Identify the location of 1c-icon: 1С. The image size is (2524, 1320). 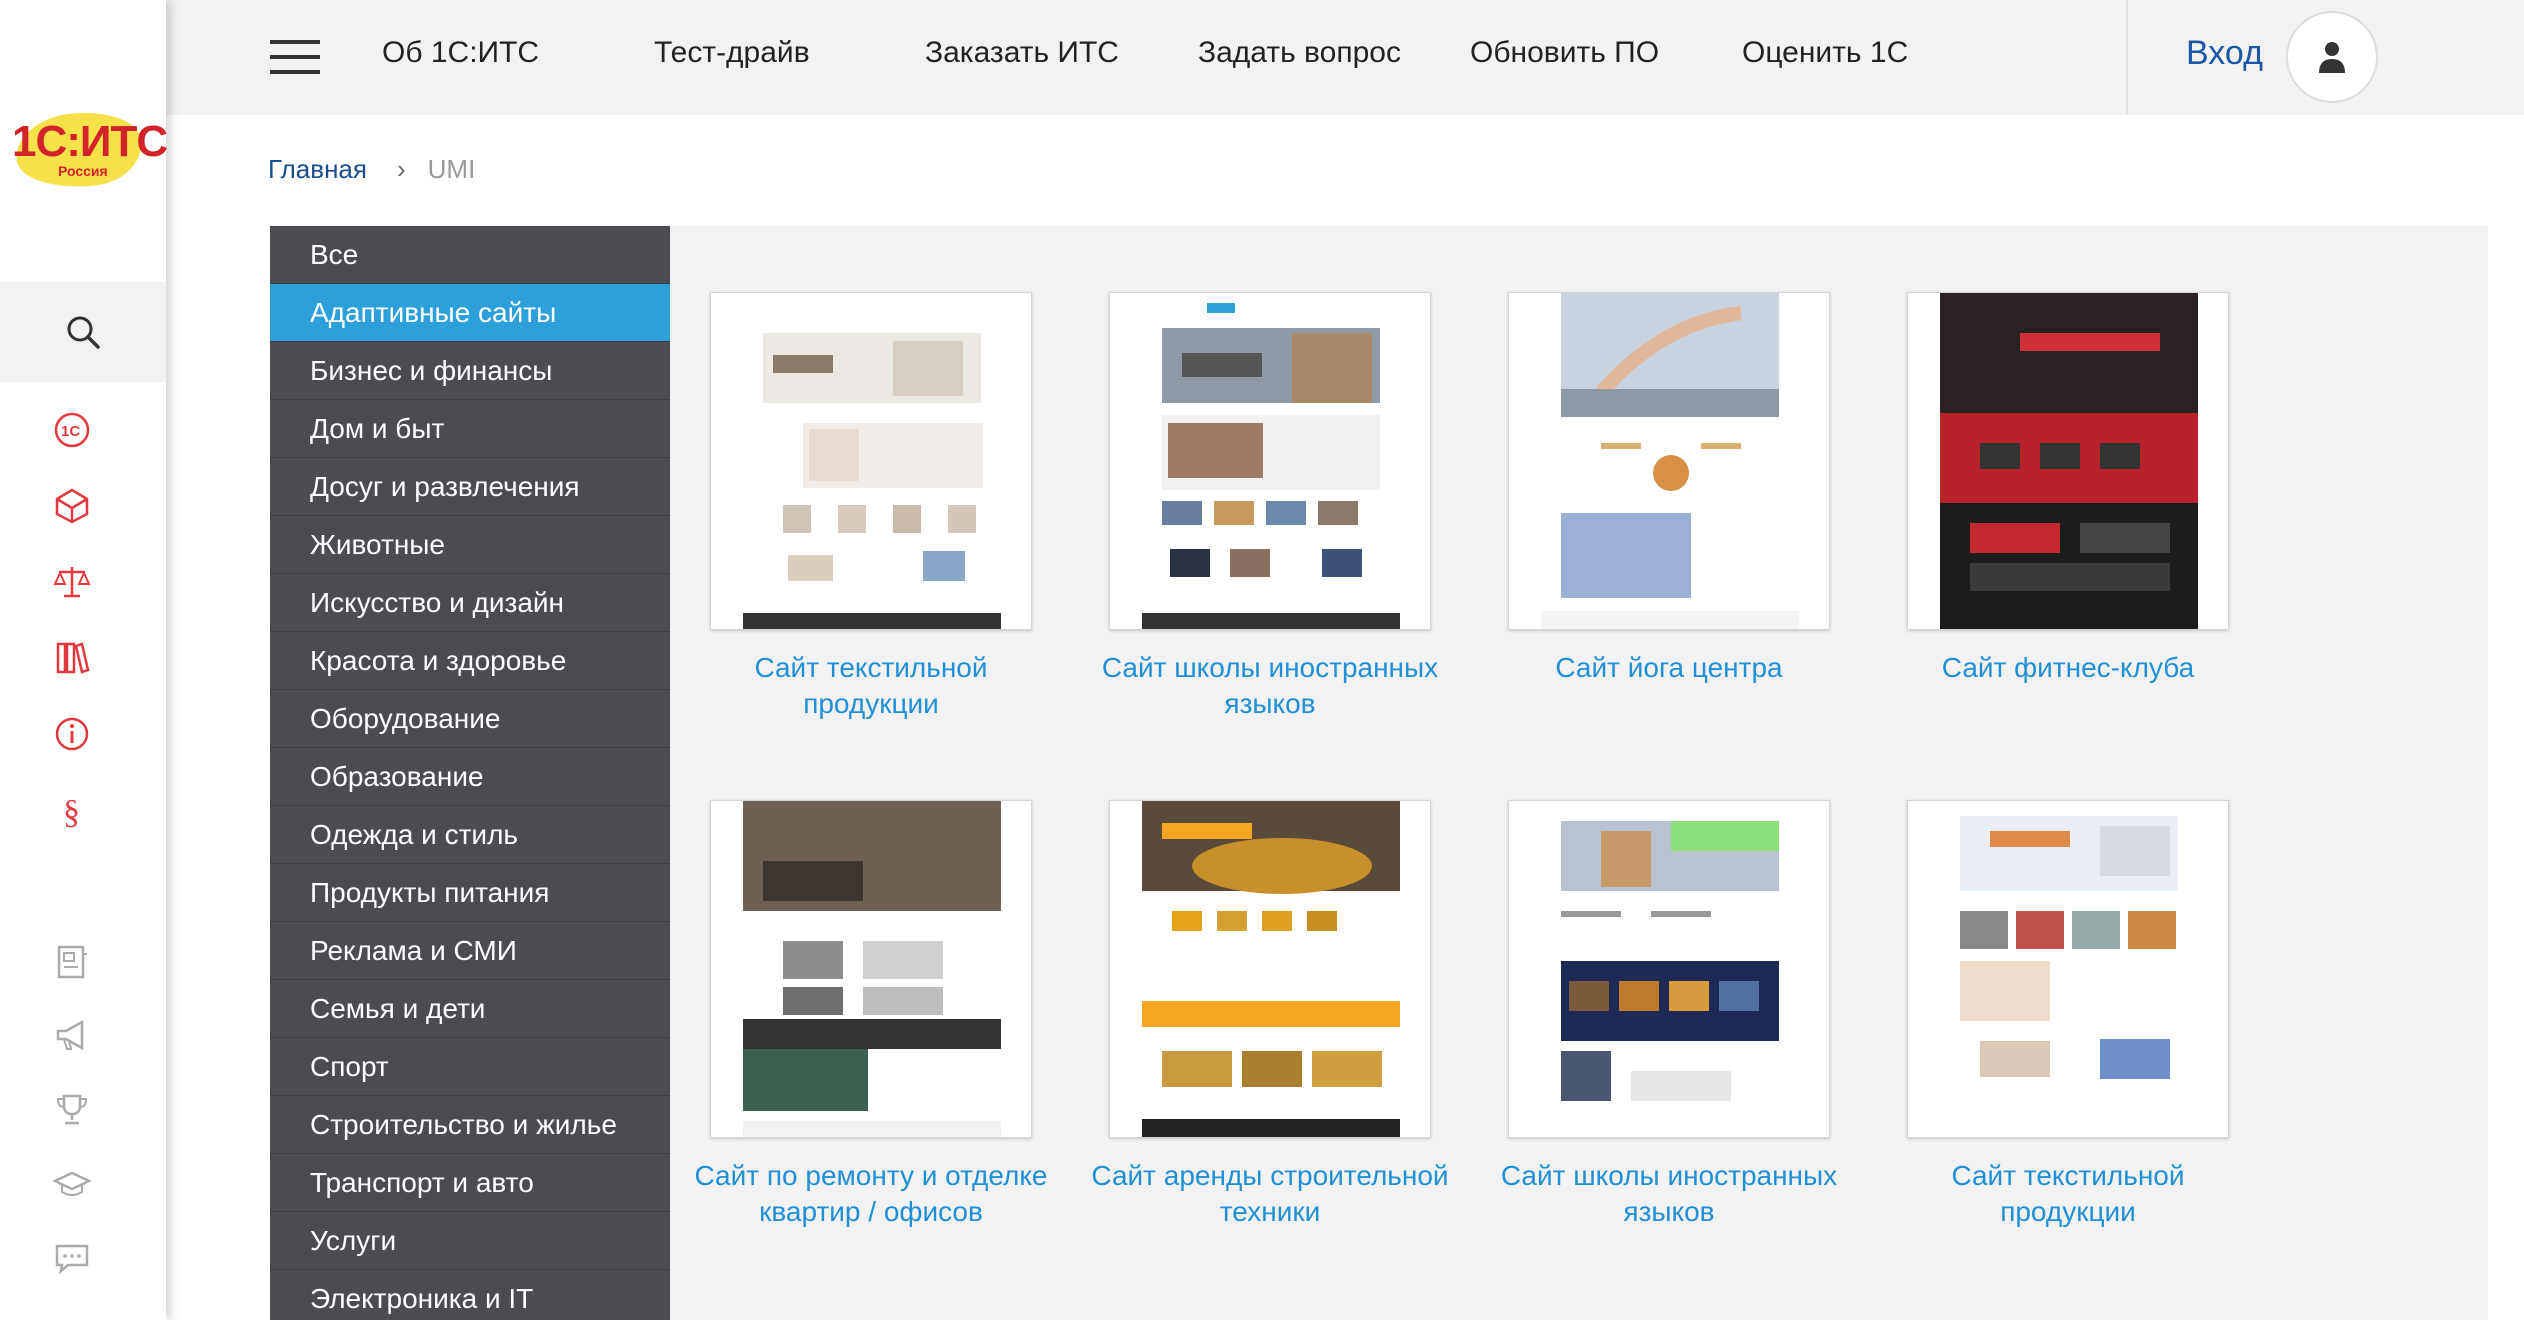
(72, 430).